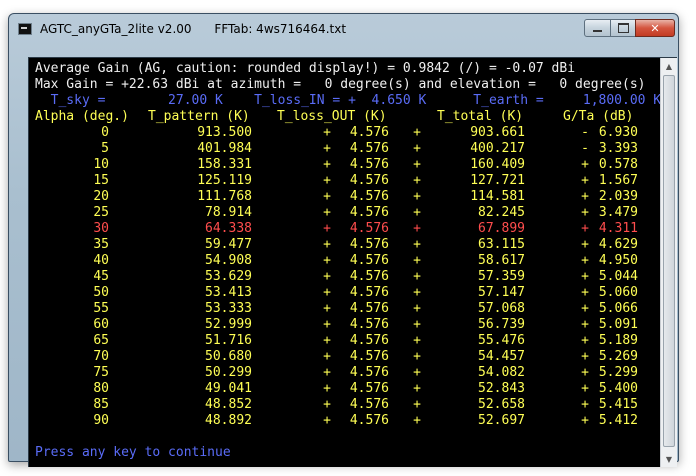  I want to click on maximize-button, so click(623, 28).